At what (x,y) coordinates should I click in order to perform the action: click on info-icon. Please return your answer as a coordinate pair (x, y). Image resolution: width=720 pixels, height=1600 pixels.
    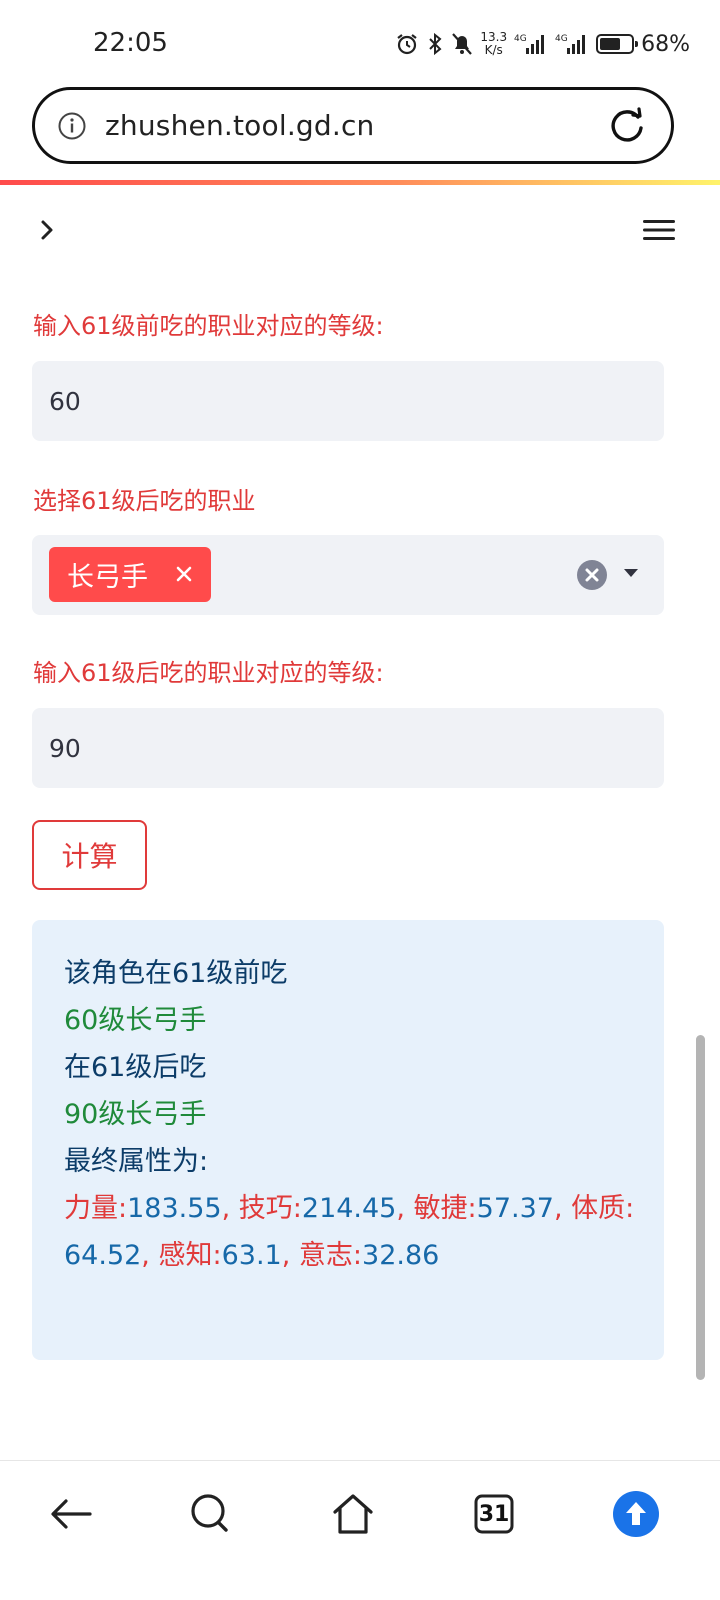
    Looking at the image, I should click on (72, 126).